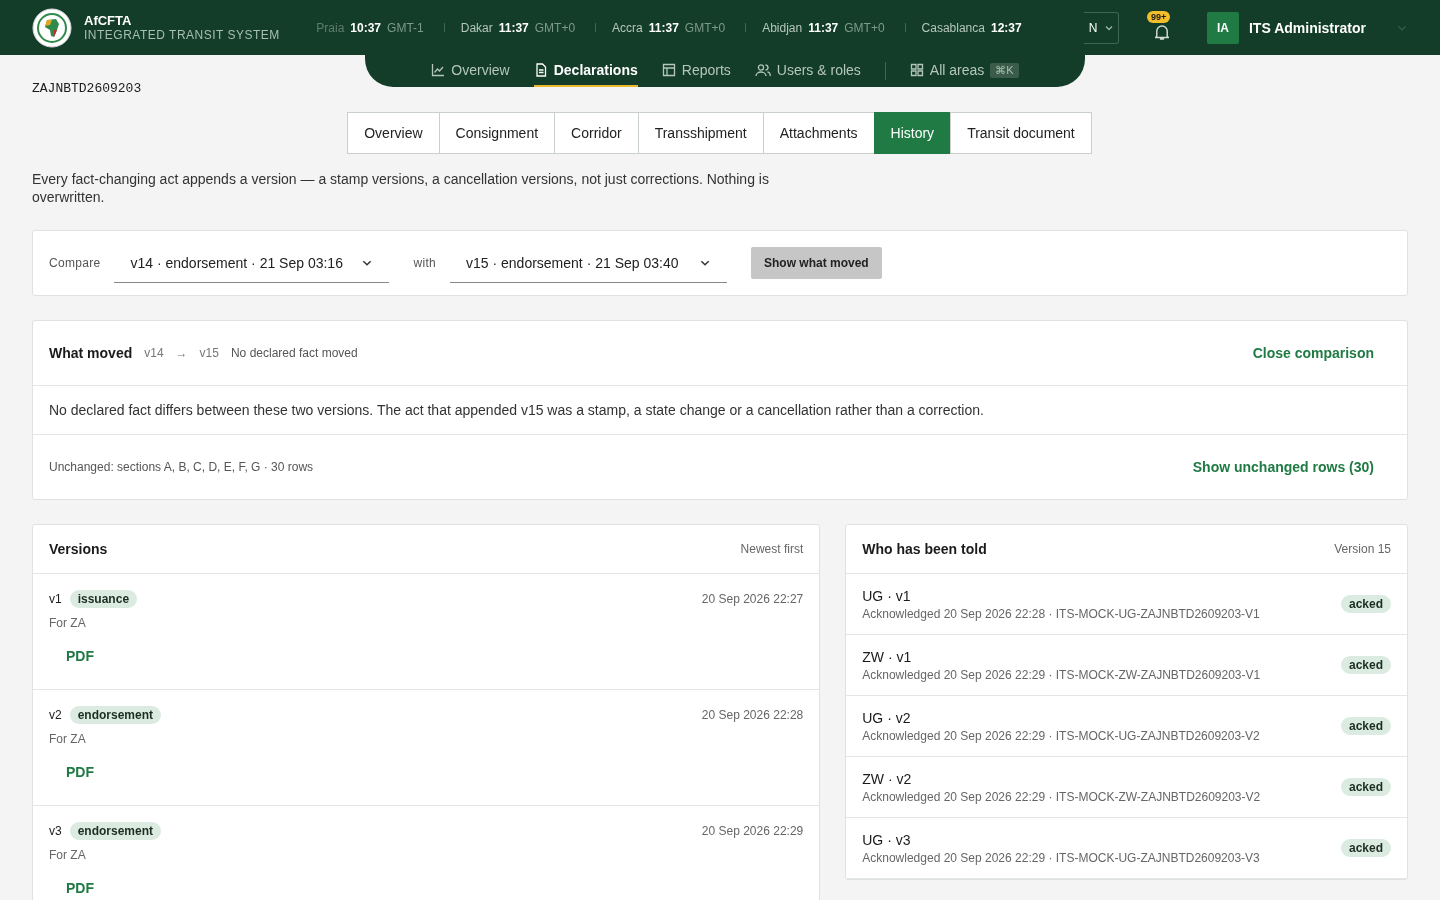 Image resolution: width=1440 pixels, height=900 pixels. What do you see at coordinates (818, 133) in the screenshot?
I see `tab: Attachments` at bounding box center [818, 133].